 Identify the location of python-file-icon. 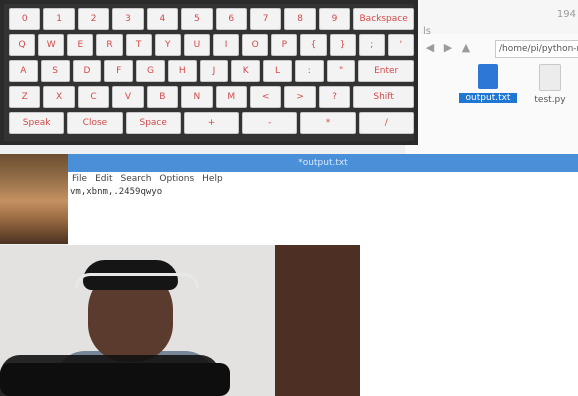
(550, 77).